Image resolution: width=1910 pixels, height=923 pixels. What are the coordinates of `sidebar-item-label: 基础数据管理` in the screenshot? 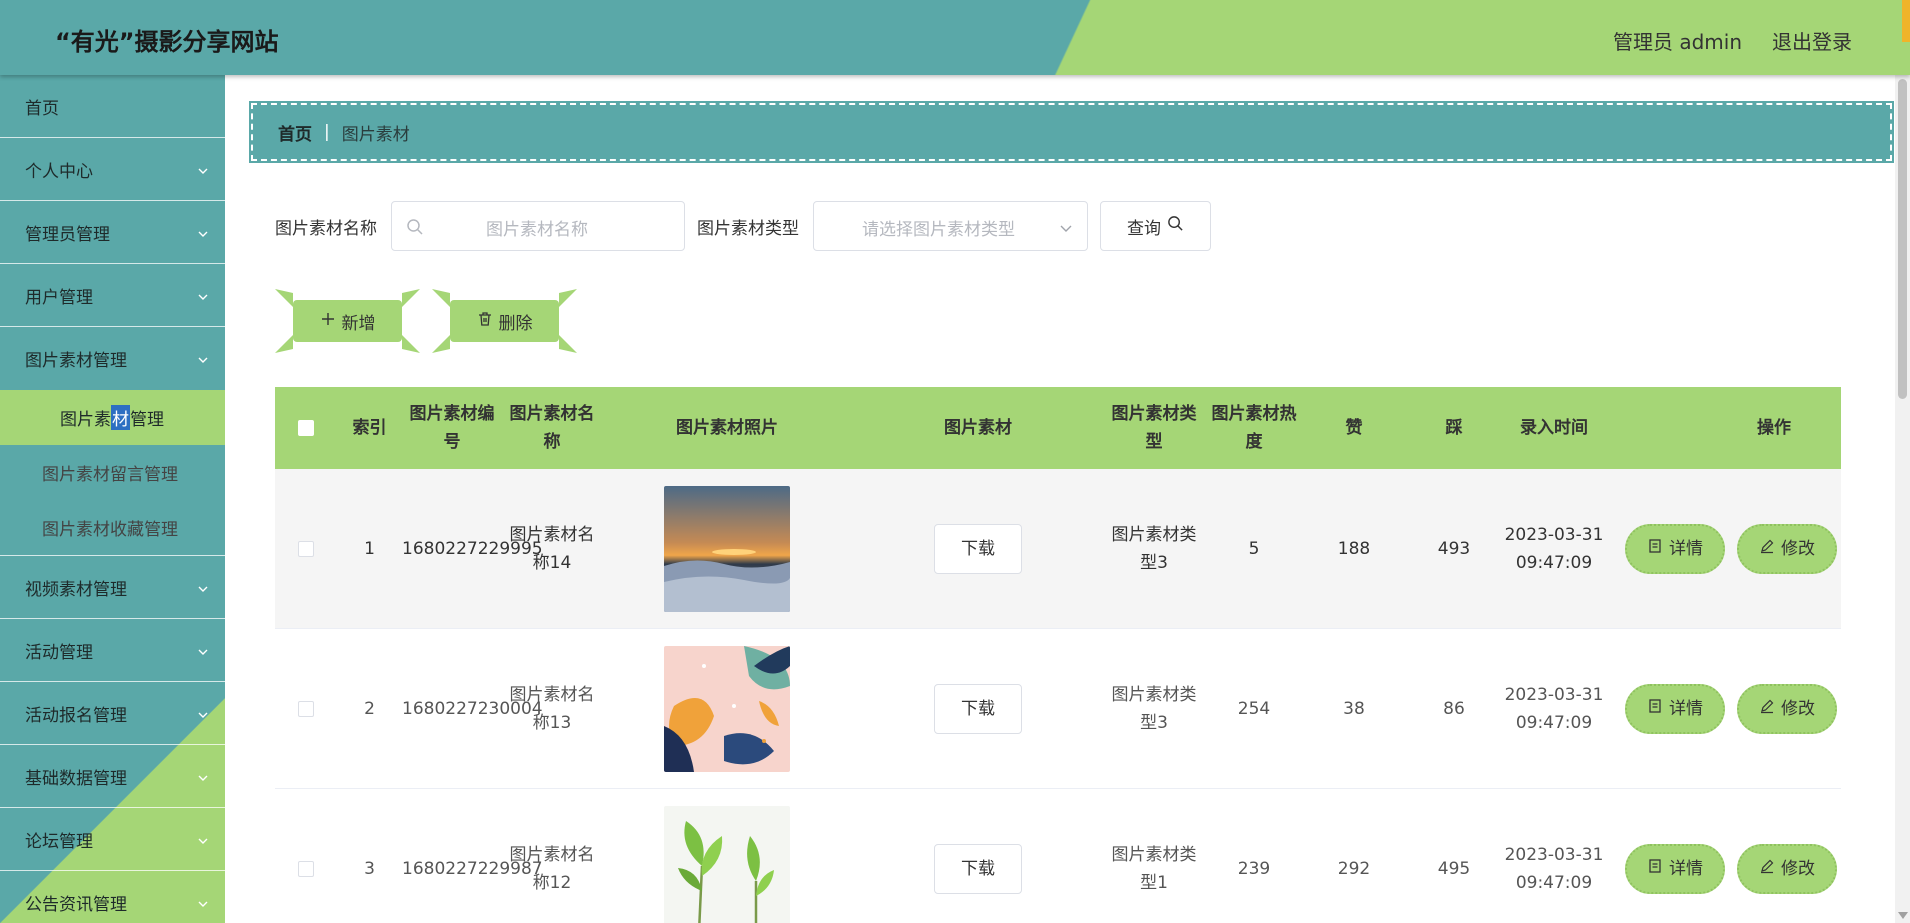 It's located at (76, 778).